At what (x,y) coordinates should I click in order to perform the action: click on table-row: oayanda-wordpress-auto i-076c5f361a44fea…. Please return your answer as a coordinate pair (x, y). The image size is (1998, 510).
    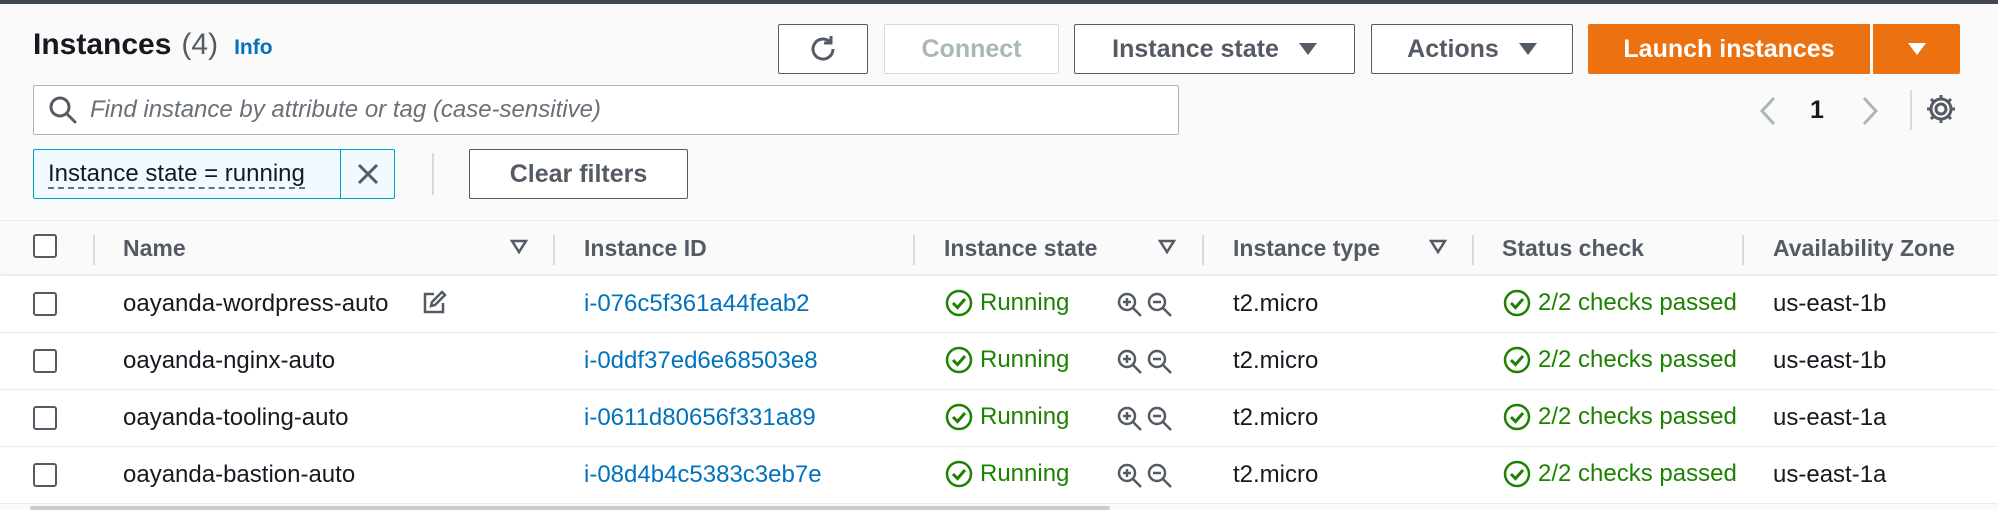
    Looking at the image, I should click on (999, 304).